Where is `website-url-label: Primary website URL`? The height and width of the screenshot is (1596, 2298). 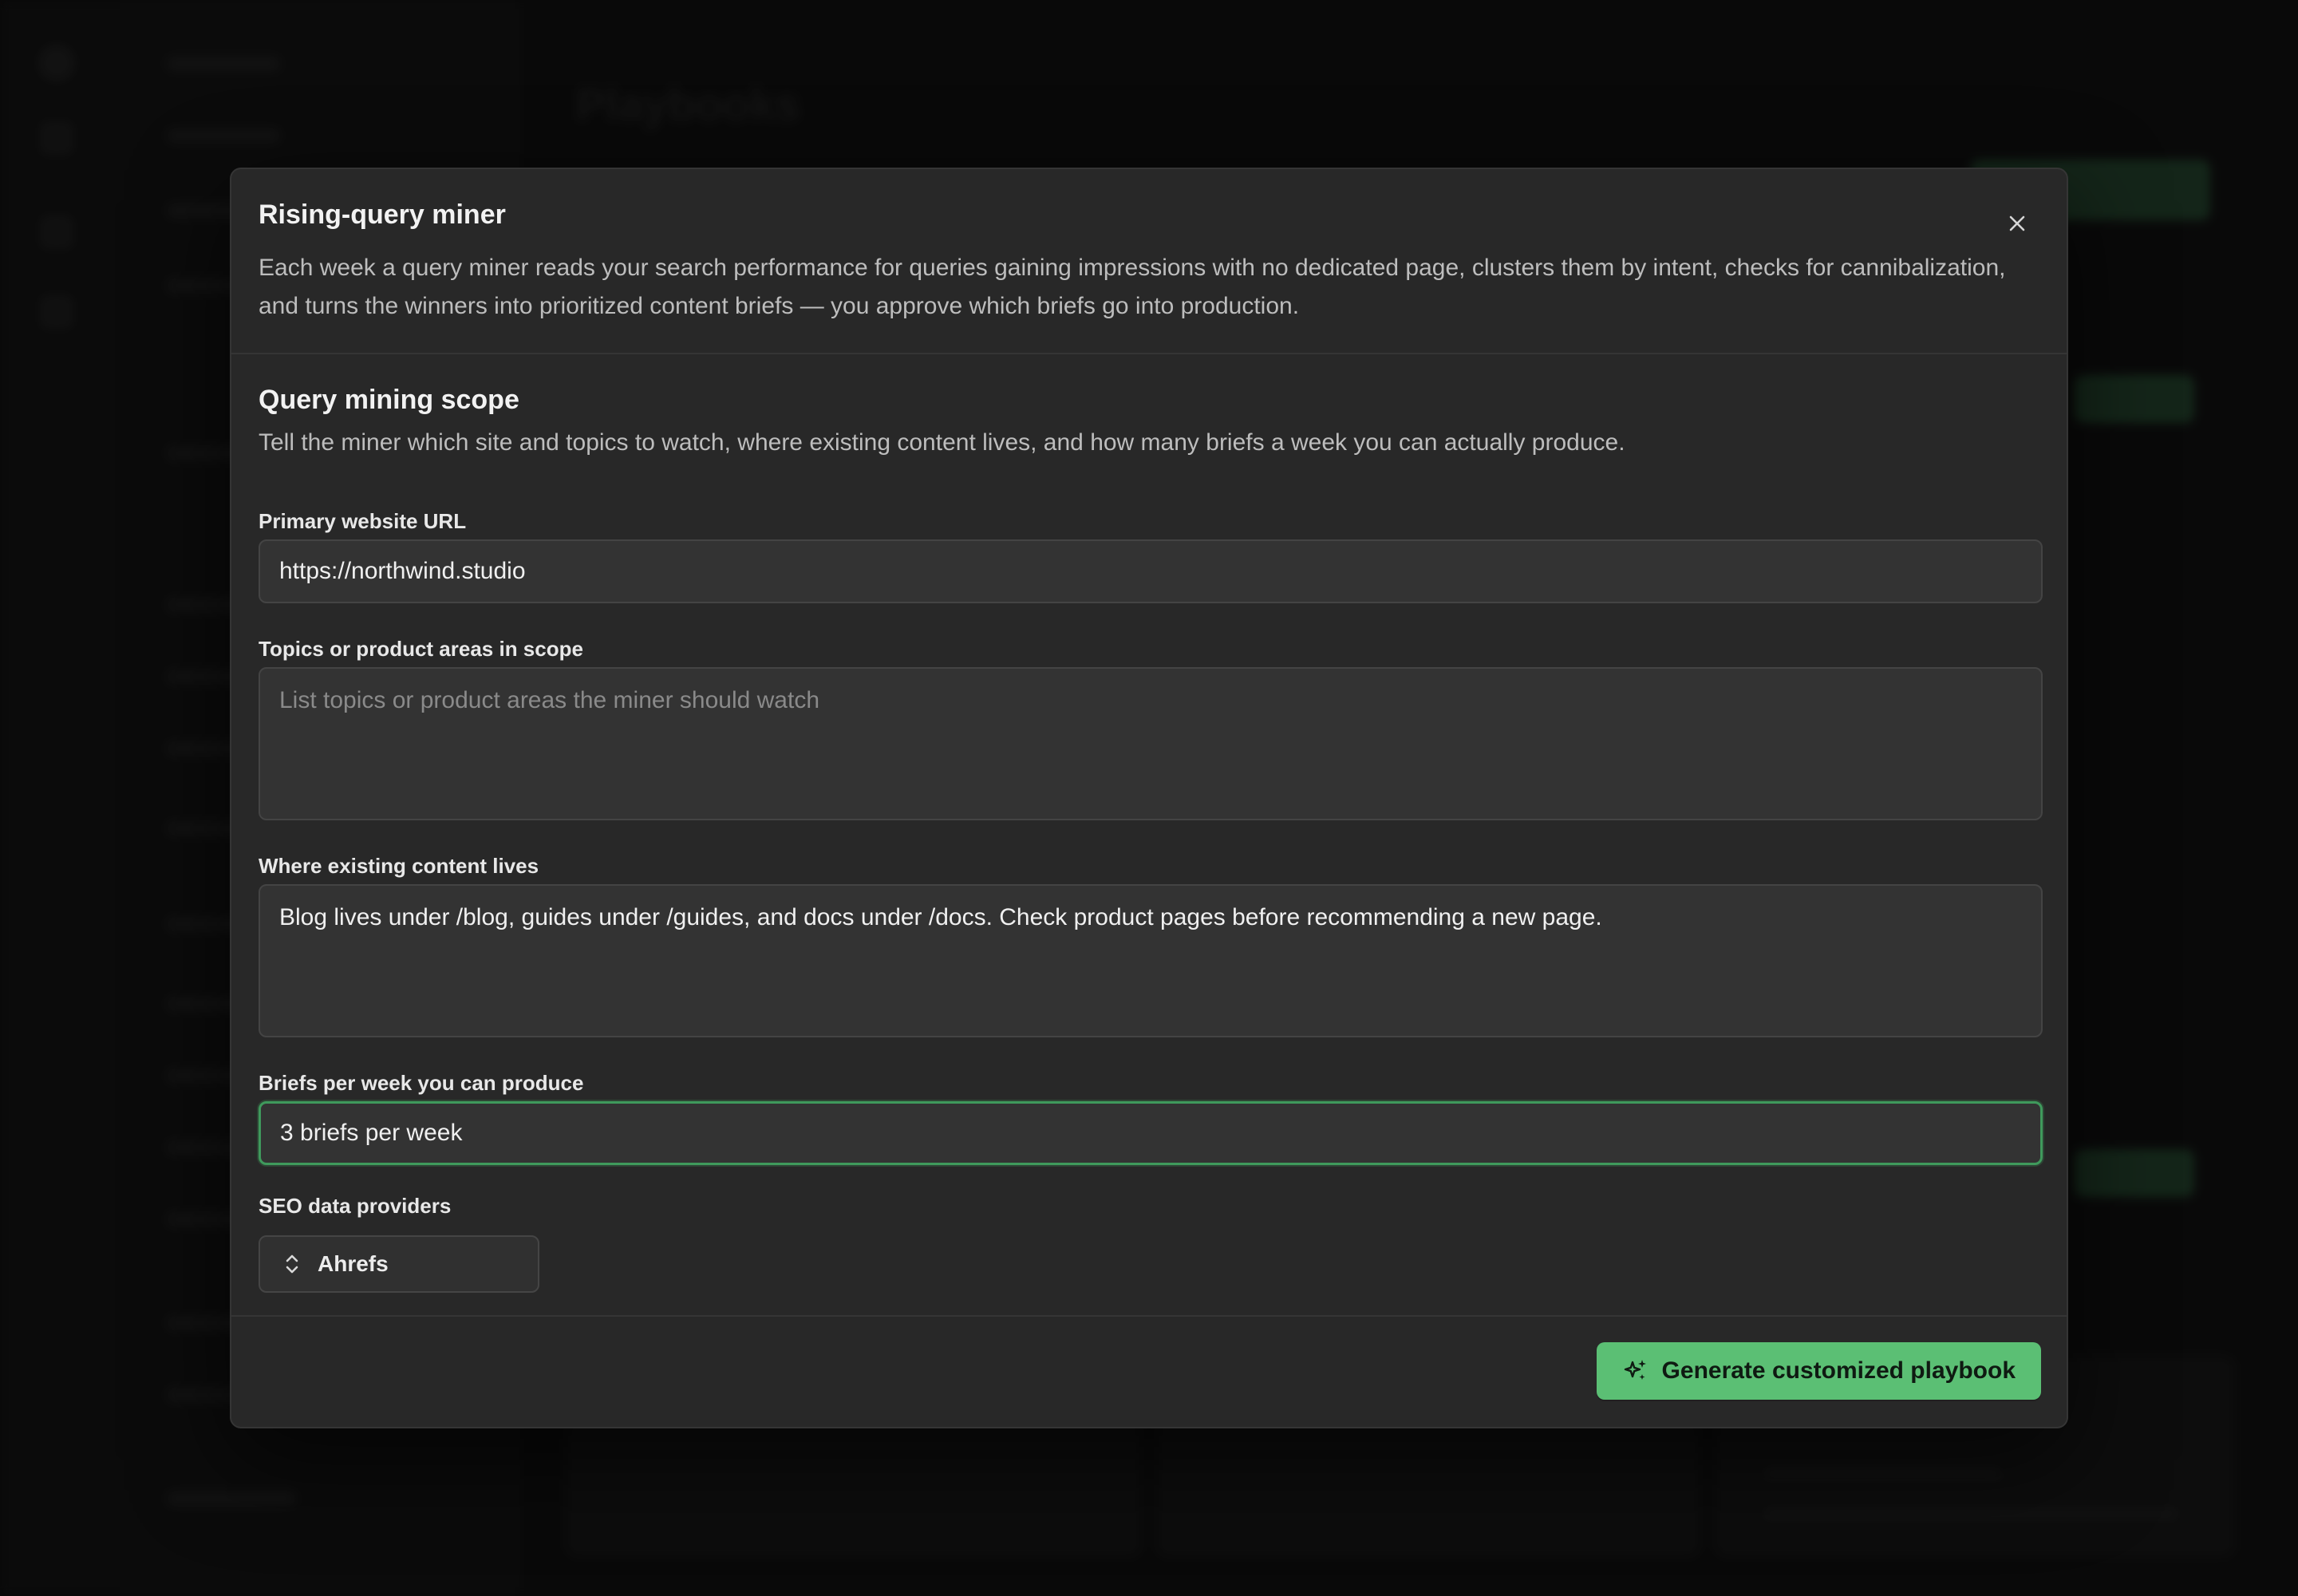
website-url-label: Primary website URL is located at coordinates (363, 521).